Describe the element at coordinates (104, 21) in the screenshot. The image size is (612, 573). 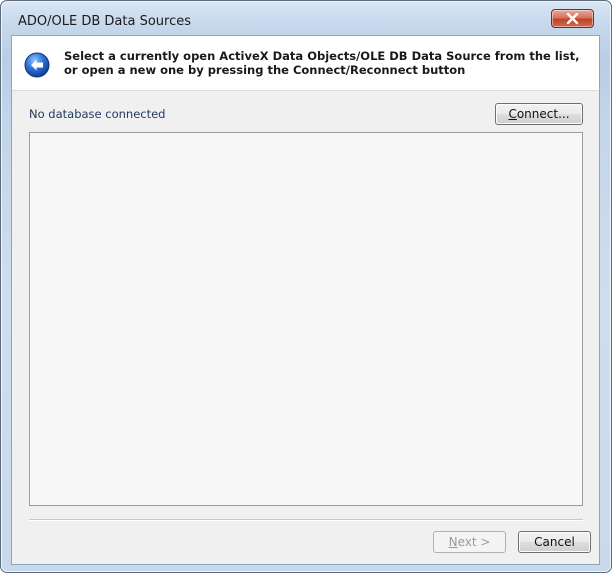
I see `window-title: ADO/OLE DB Data Sources` at that location.